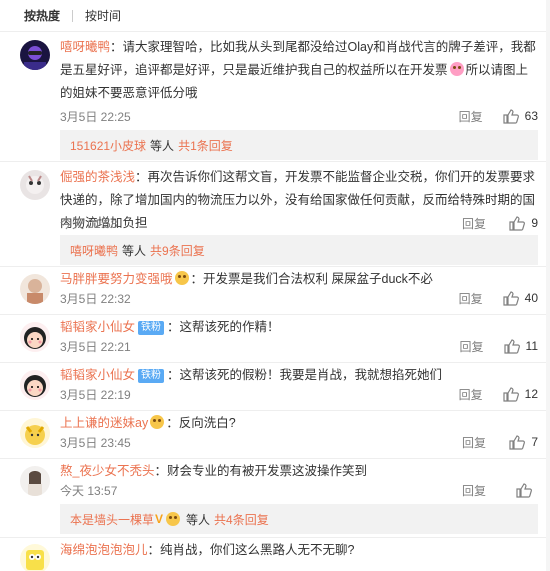  I want to click on like-count: 40, so click(531, 298).